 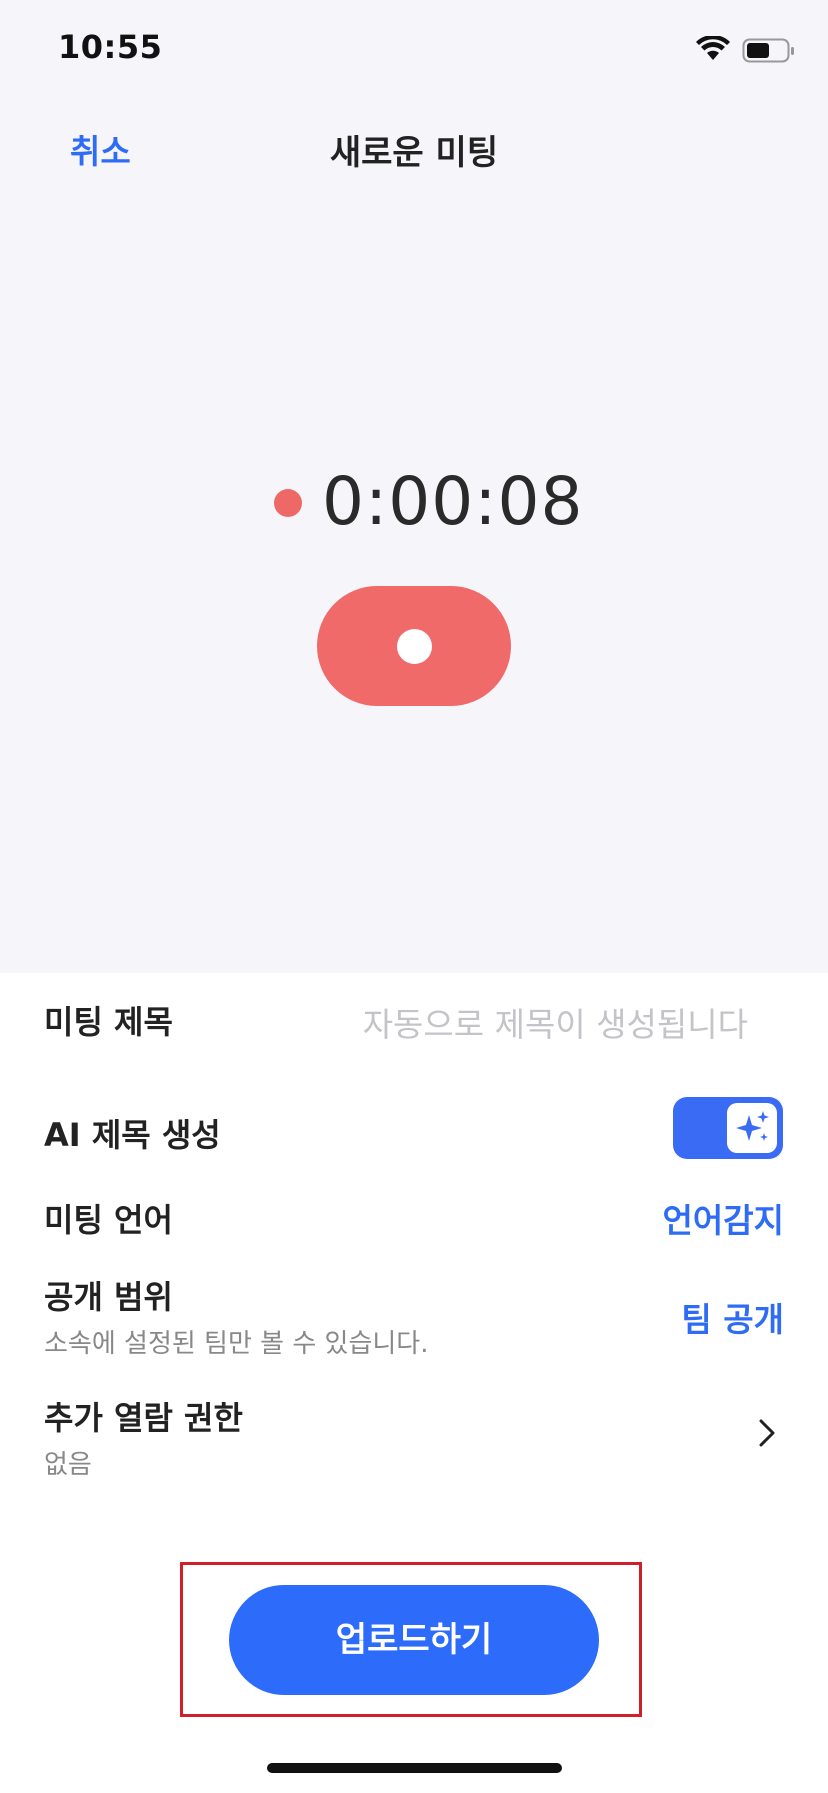 What do you see at coordinates (288, 503) in the screenshot?
I see `recording-indicator` at bounding box center [288, 503].